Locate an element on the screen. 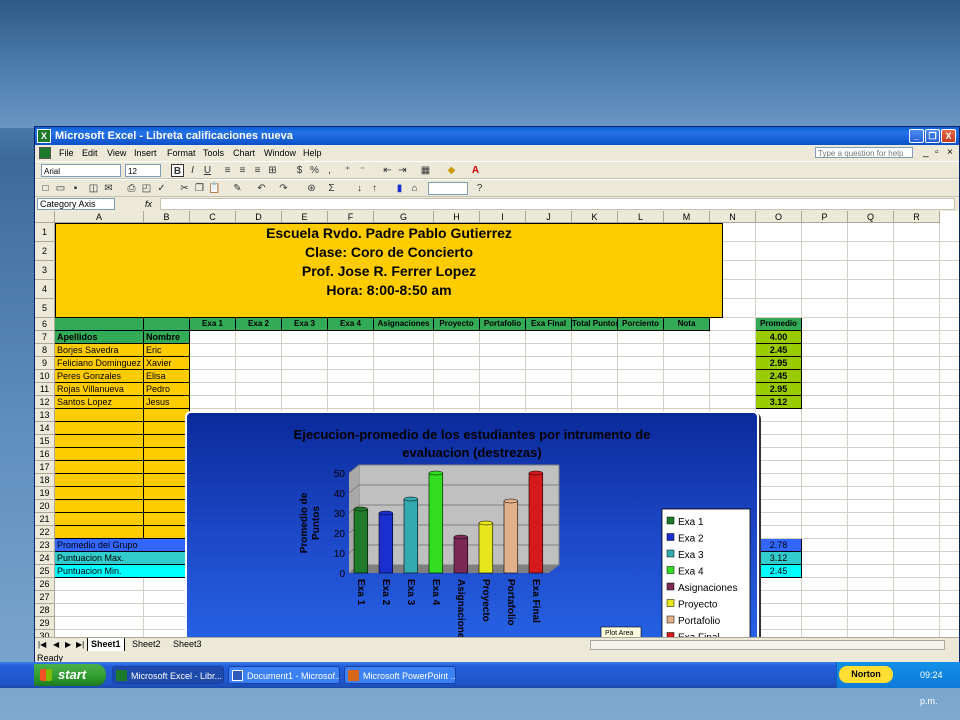  menu-help: Help is located at coordinates (312, 153).